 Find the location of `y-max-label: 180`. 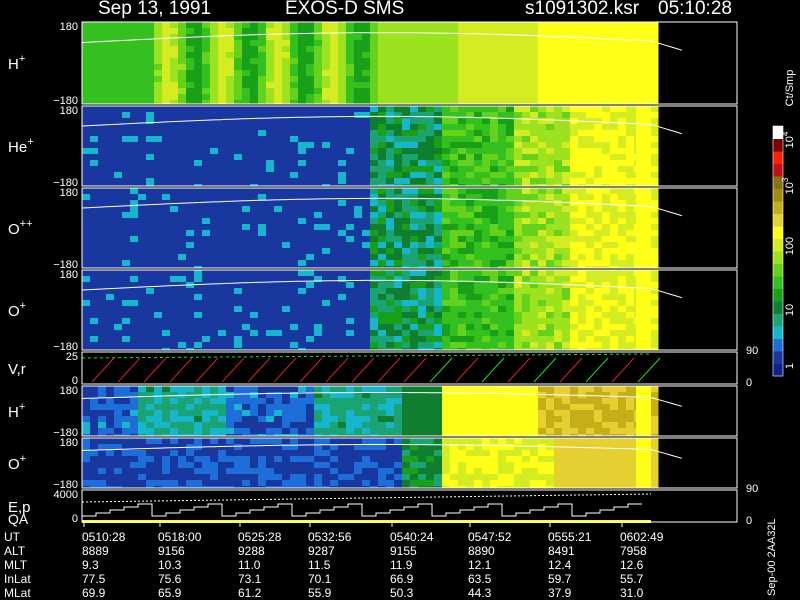

y-max-label: 180 is located at coordinates (69, 111).